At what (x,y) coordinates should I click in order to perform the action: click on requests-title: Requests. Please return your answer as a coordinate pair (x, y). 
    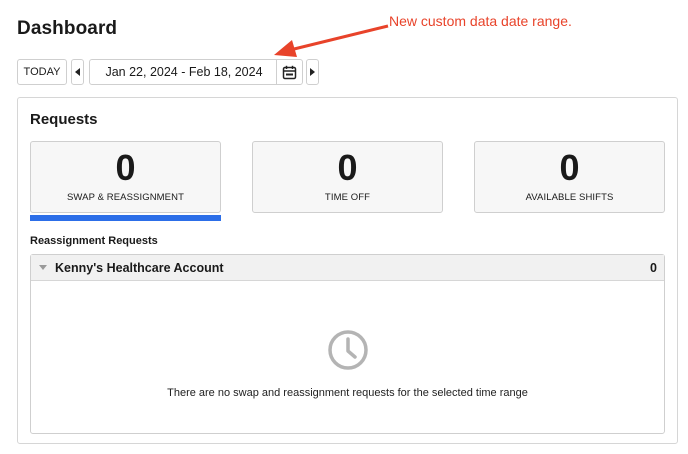
    Looking at the image, I should click on (64, 119).